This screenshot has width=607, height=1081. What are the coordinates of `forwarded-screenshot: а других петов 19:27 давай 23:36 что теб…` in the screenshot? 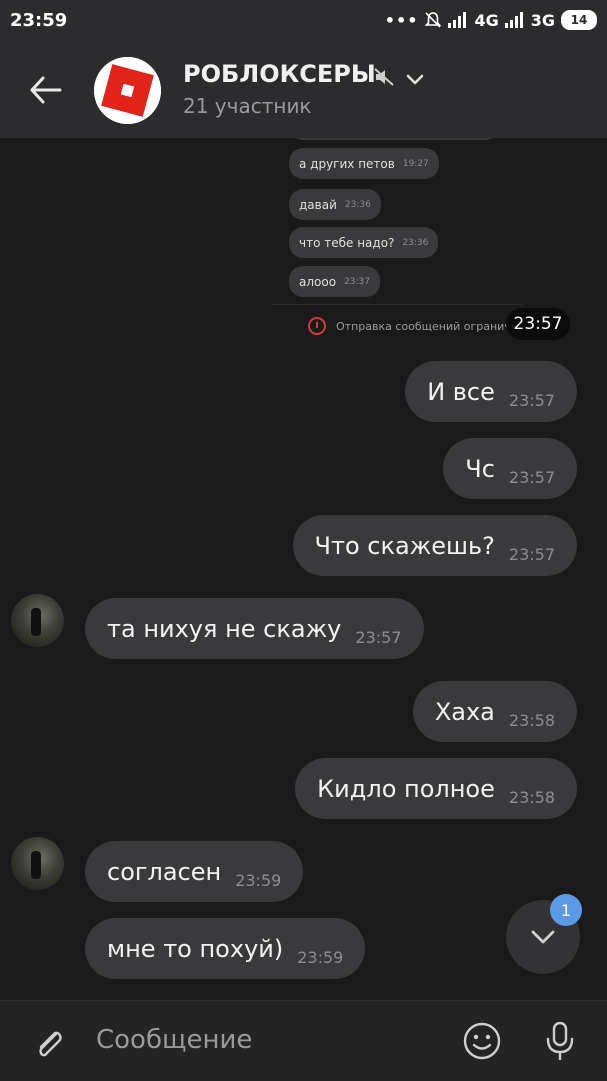 It's located at (397, 221).